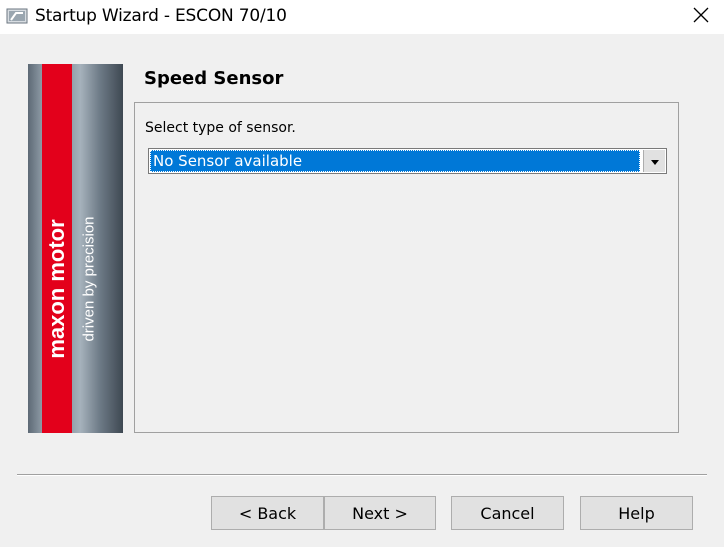 This screenshot has height=547, width=724. What do you see at coordinates (267, 513) in the screenshot?
I see `back-button: < Back` at bounding box center [267, 513].